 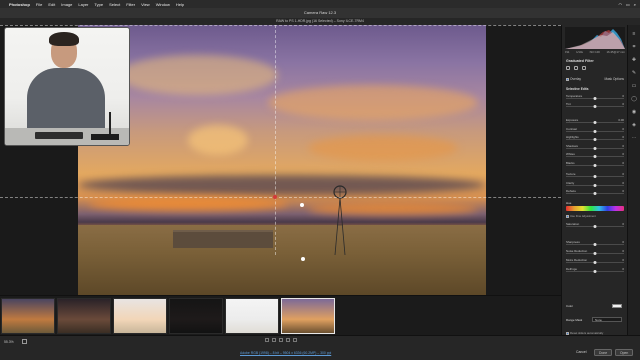 What do you see at coordinates (66, 4) in the screenshot?
I see `menu-image: Image` at bounding box center [66, 4].